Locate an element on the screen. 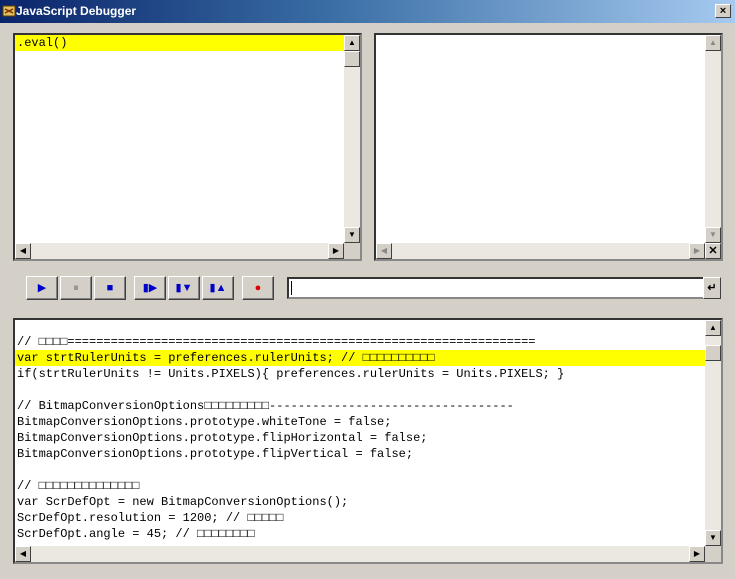  step-into-icon: ▮▼ is located at coordinates (184, 288).